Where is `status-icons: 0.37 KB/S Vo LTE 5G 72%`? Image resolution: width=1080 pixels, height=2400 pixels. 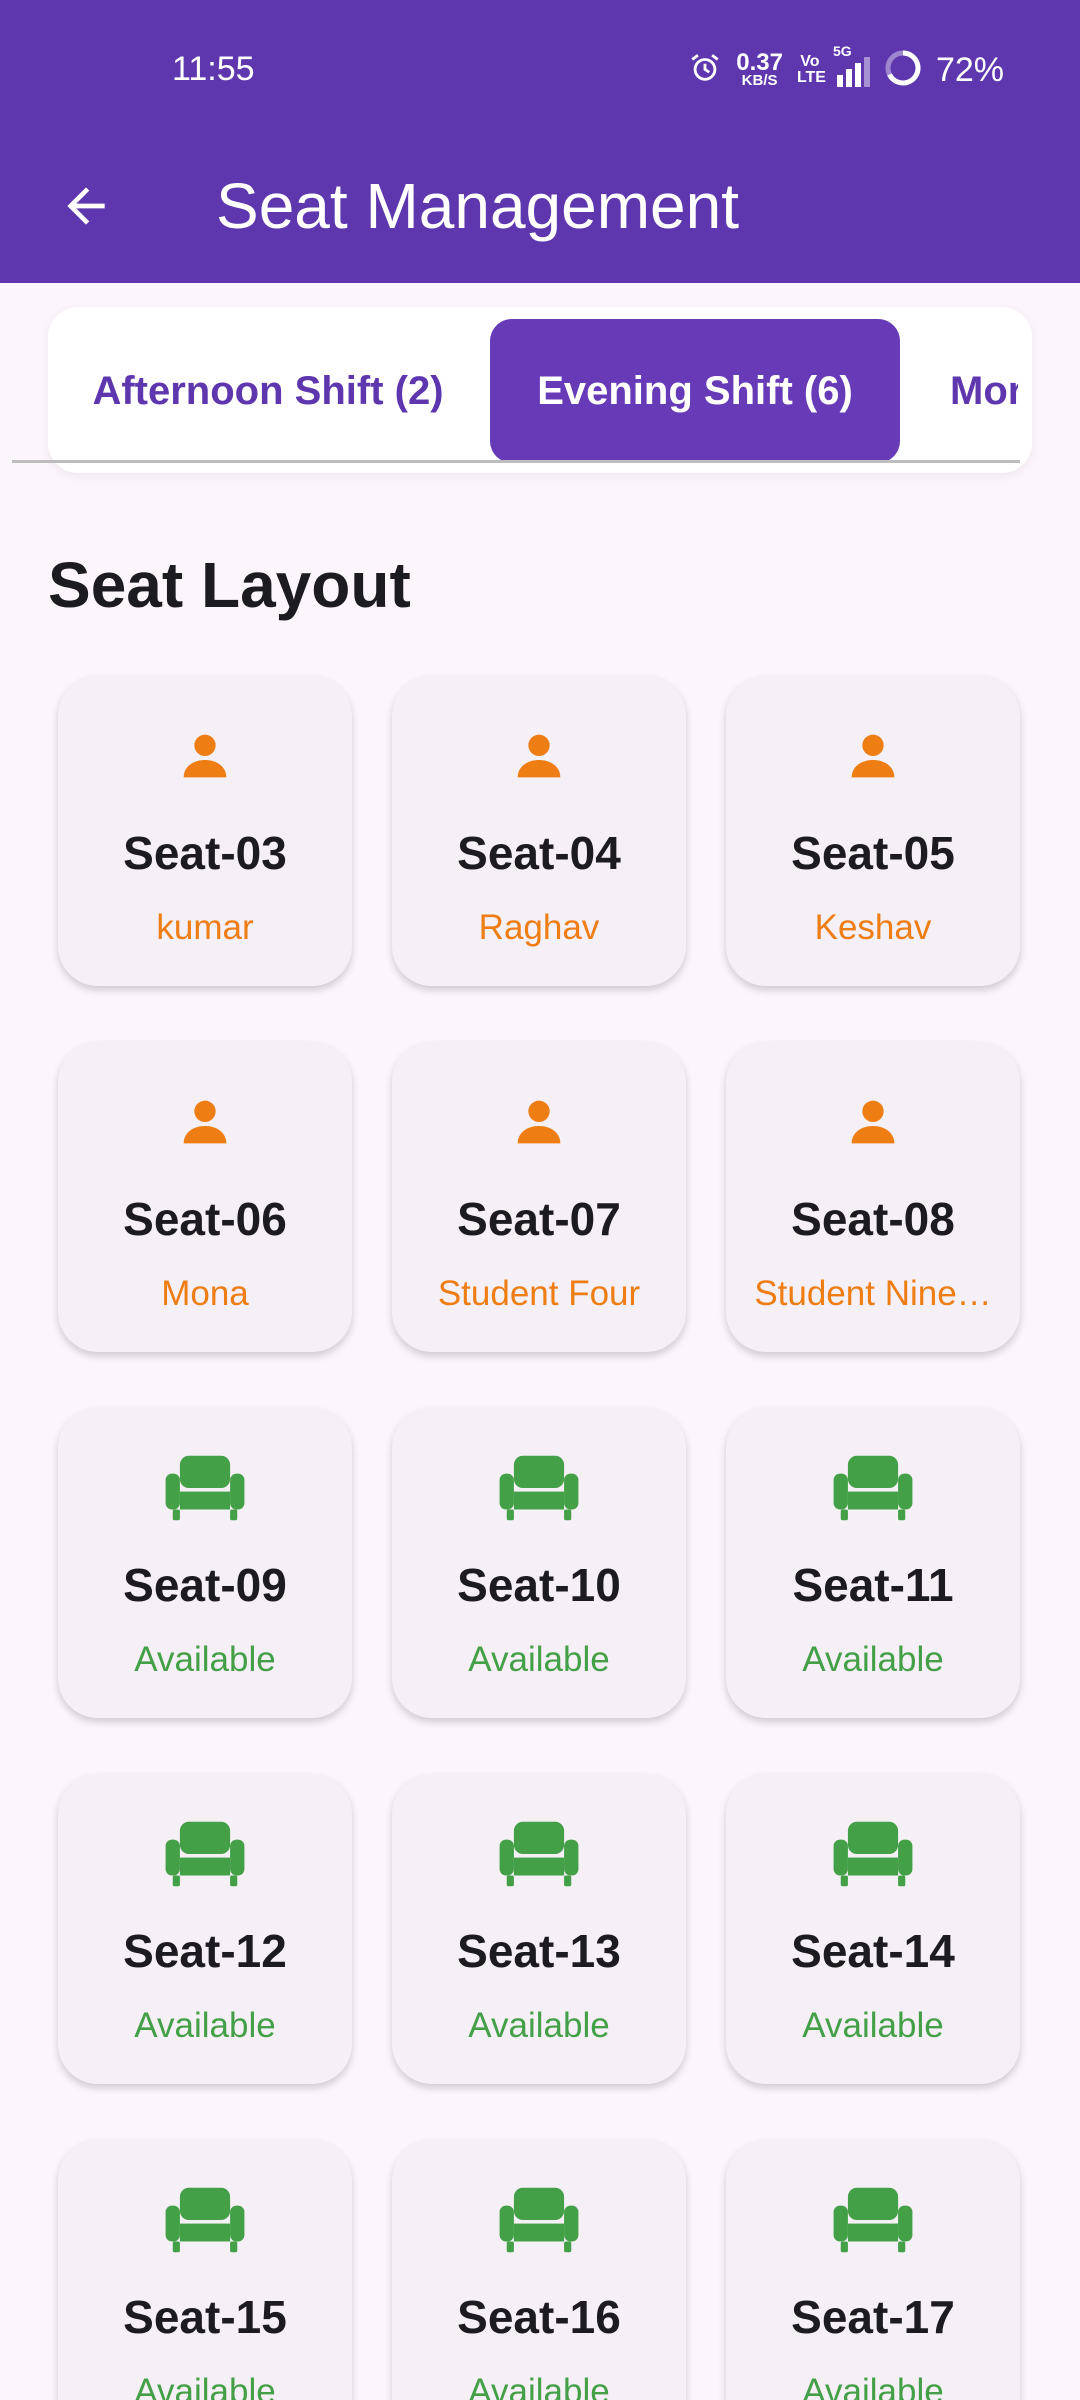 status-icons: 0.37 KB/S Vo LTE 5G 72% is located at coordinates (846, 67).